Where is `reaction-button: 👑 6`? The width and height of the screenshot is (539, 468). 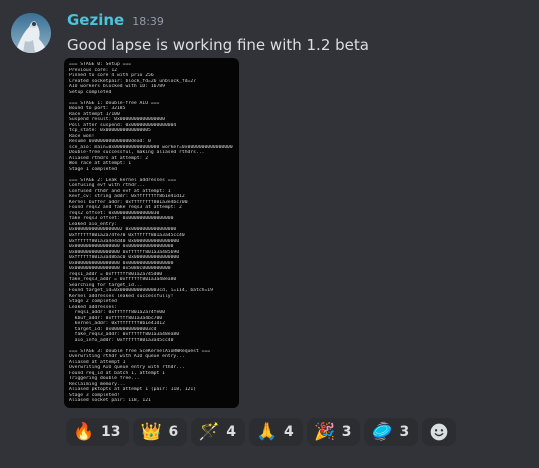 reaction-button: 👑 6 is located at coordinates (160, 432).